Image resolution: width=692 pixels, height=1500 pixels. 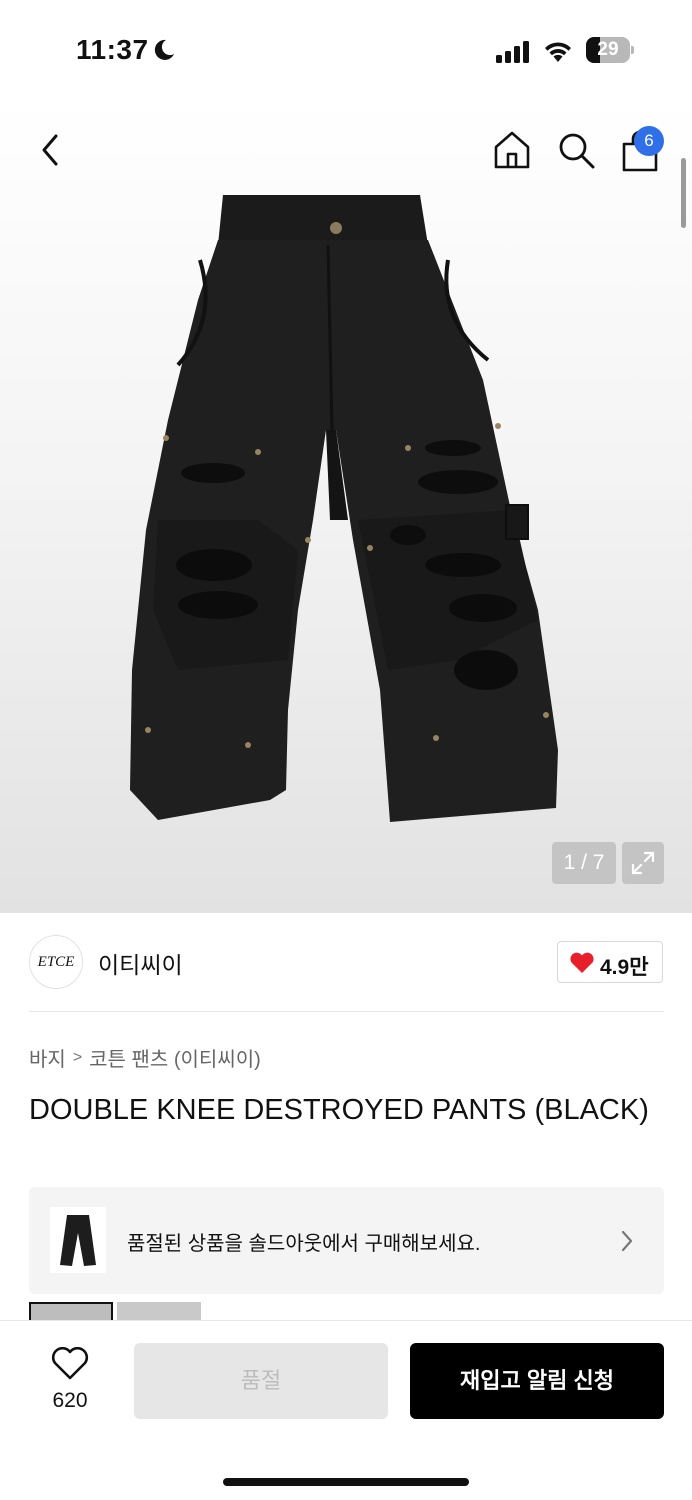 I want to click on heart-outline-icon, so click(x=70, y=1363).